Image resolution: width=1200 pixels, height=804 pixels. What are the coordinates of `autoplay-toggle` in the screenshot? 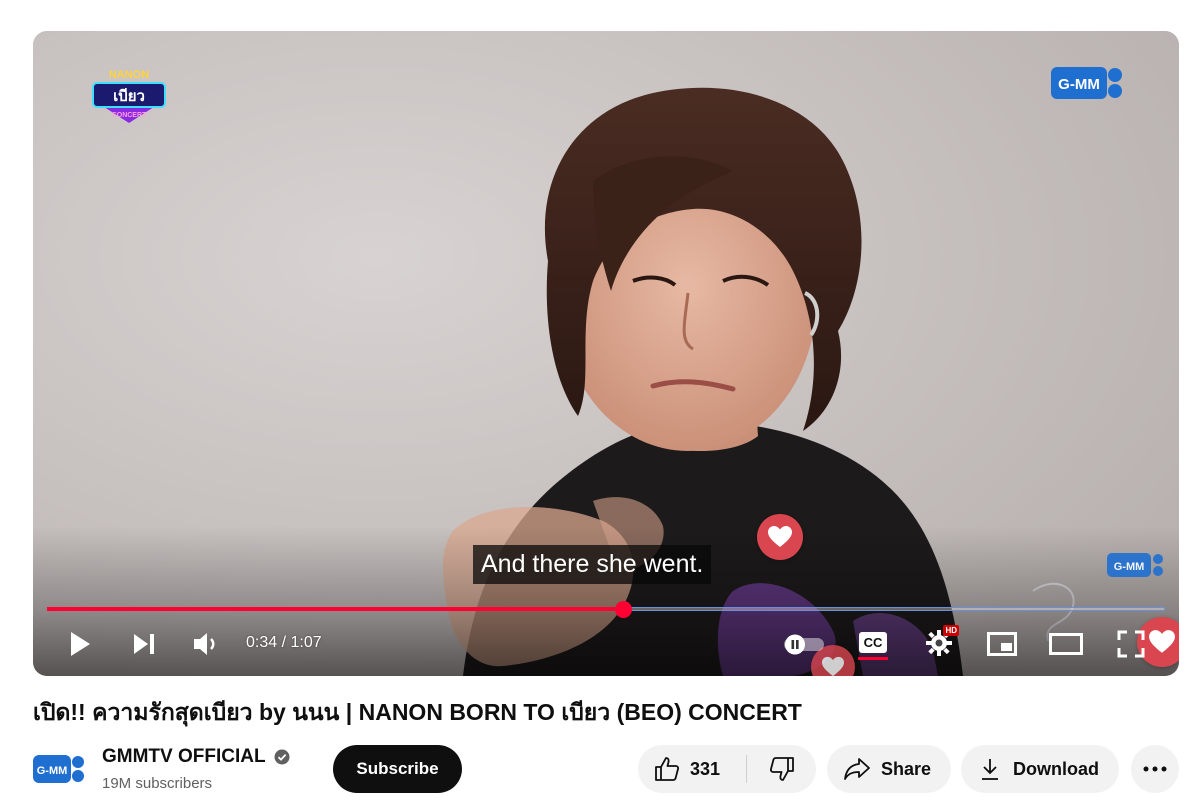 It's located at (804, 644).